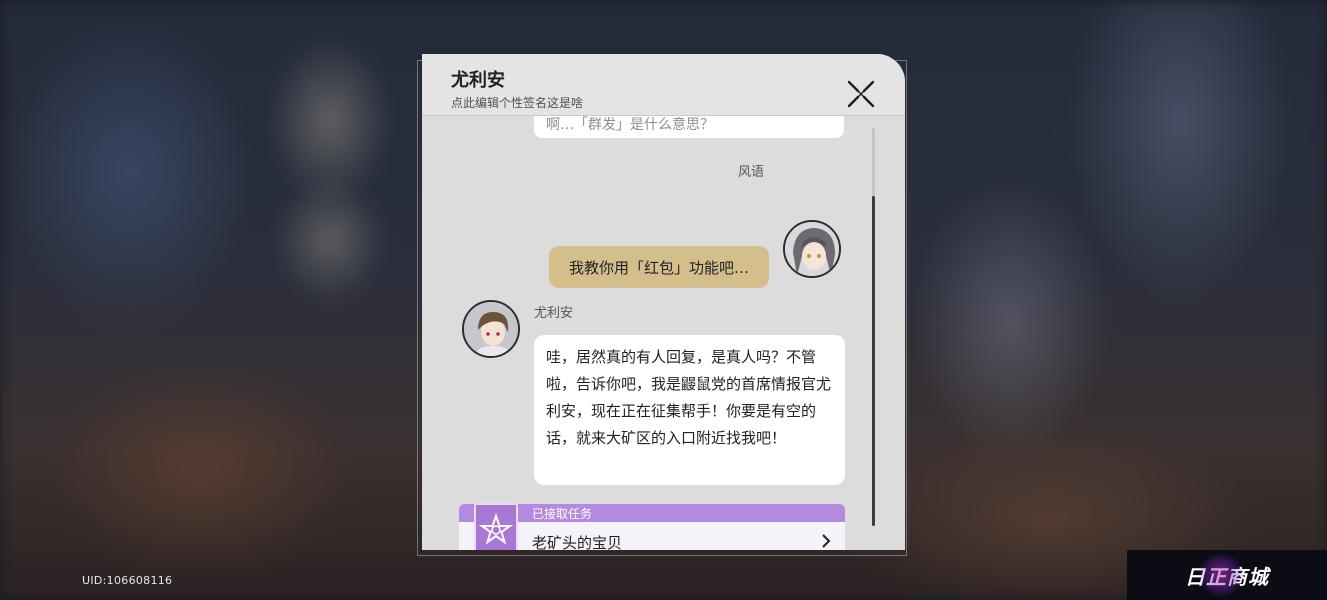 The width and height of the screenshot is (1327, 600). Describe the element at coordinates (826, 541) in the screenshot. I see `chevron-right-icon` at that location.